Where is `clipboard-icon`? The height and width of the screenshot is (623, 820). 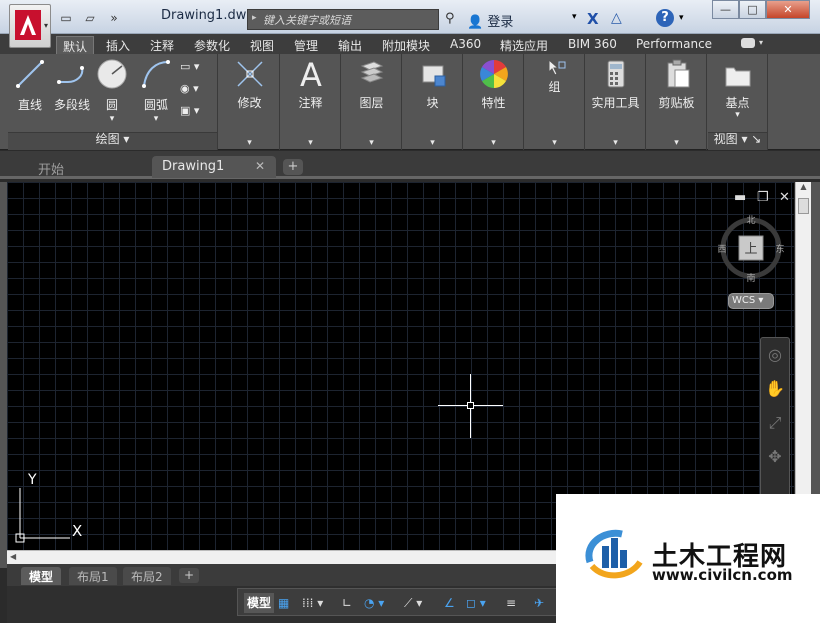 clipboard-icon is located at coordinates (678, 73).